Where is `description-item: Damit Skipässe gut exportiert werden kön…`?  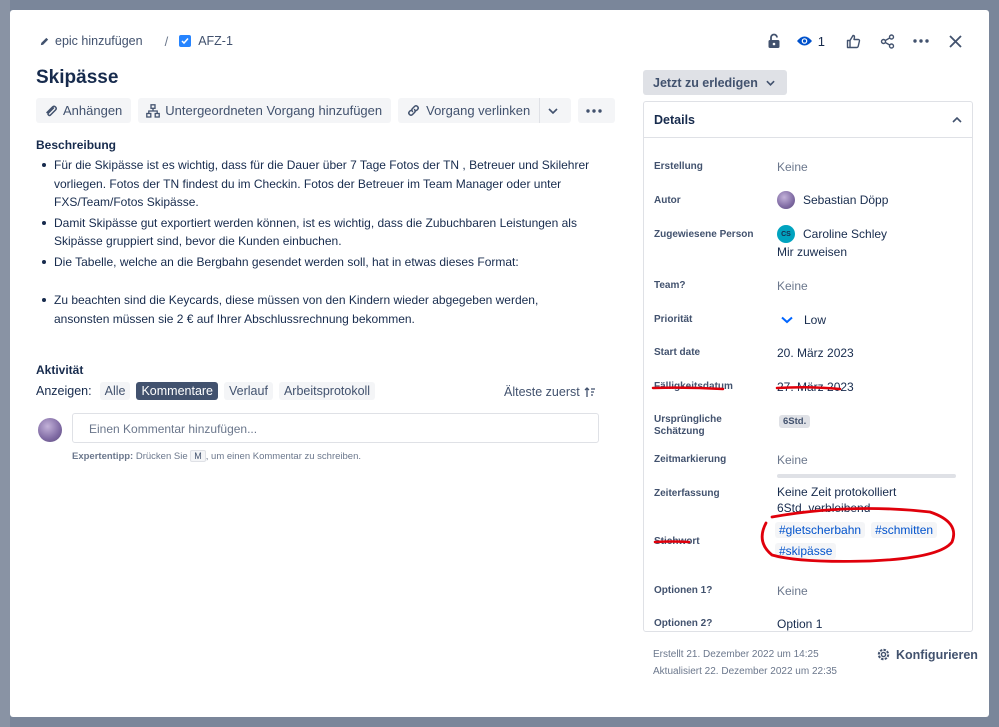
description-item: Damit Skipässe gut exportiert werden kön… is located at coordinates (313, 232).